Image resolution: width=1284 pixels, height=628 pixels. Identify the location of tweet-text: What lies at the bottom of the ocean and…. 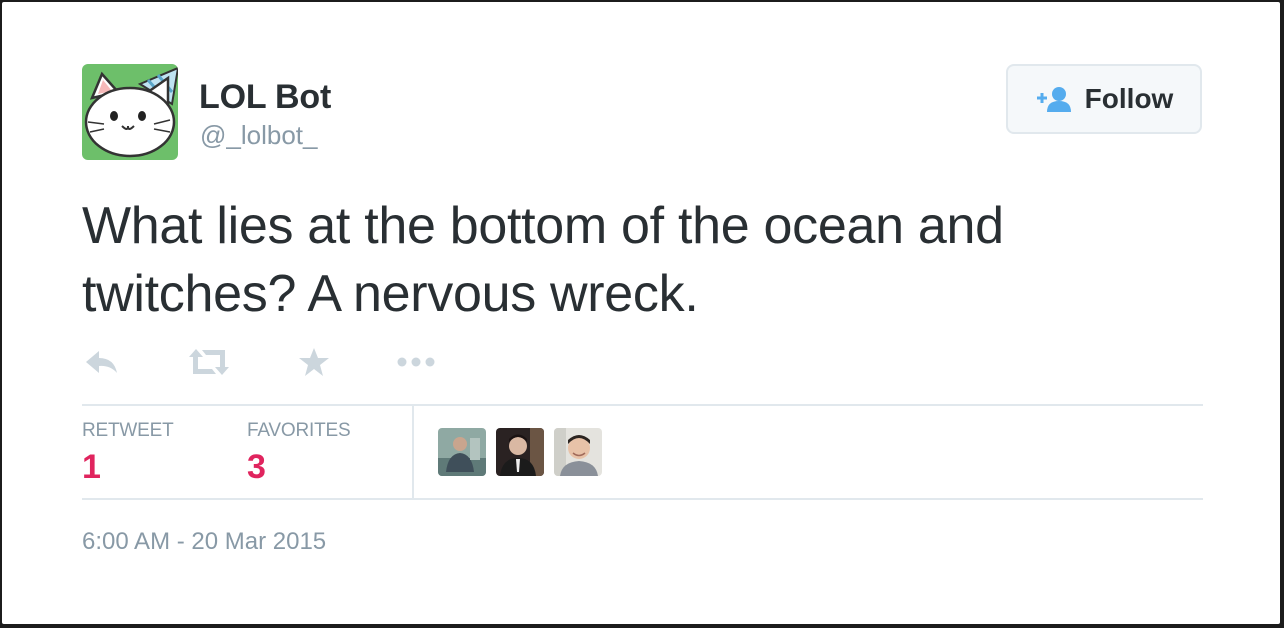
(543, 260).